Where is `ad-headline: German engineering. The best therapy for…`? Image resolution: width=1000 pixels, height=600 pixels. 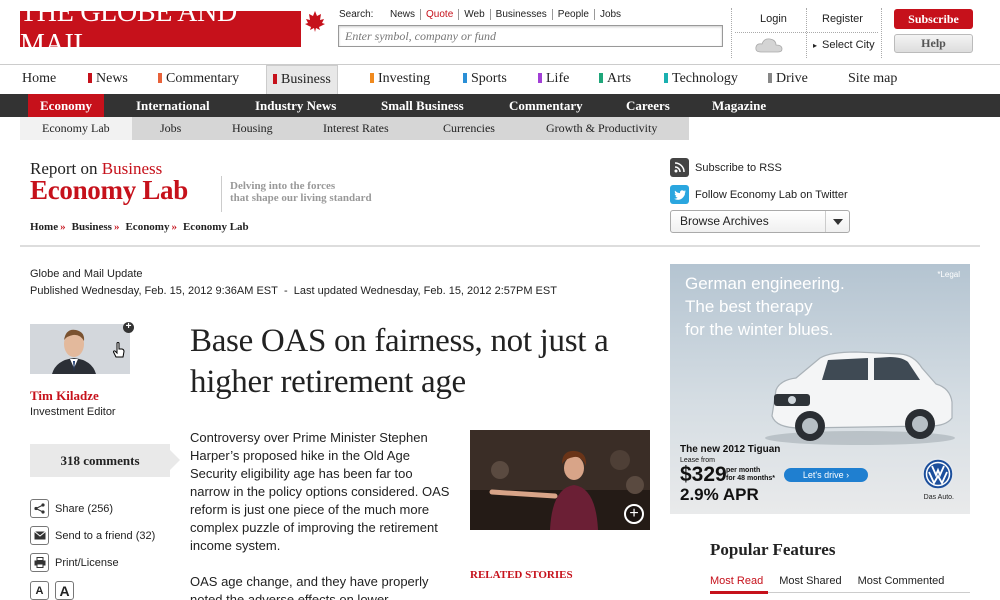 ad-headline: German engineering. The best therapy for… is located at coordinates (765, 306).